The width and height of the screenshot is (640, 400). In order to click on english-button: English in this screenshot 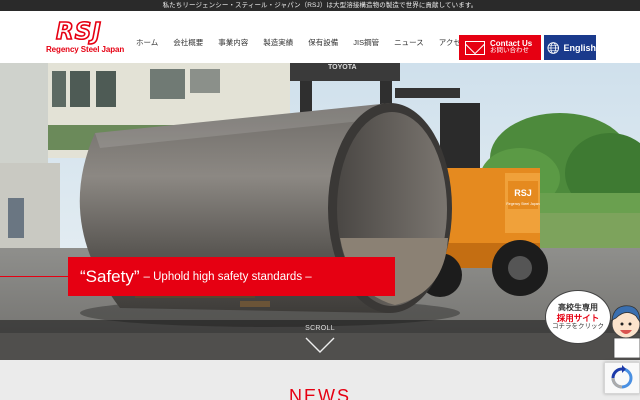, I will do `click(570, 47)`.